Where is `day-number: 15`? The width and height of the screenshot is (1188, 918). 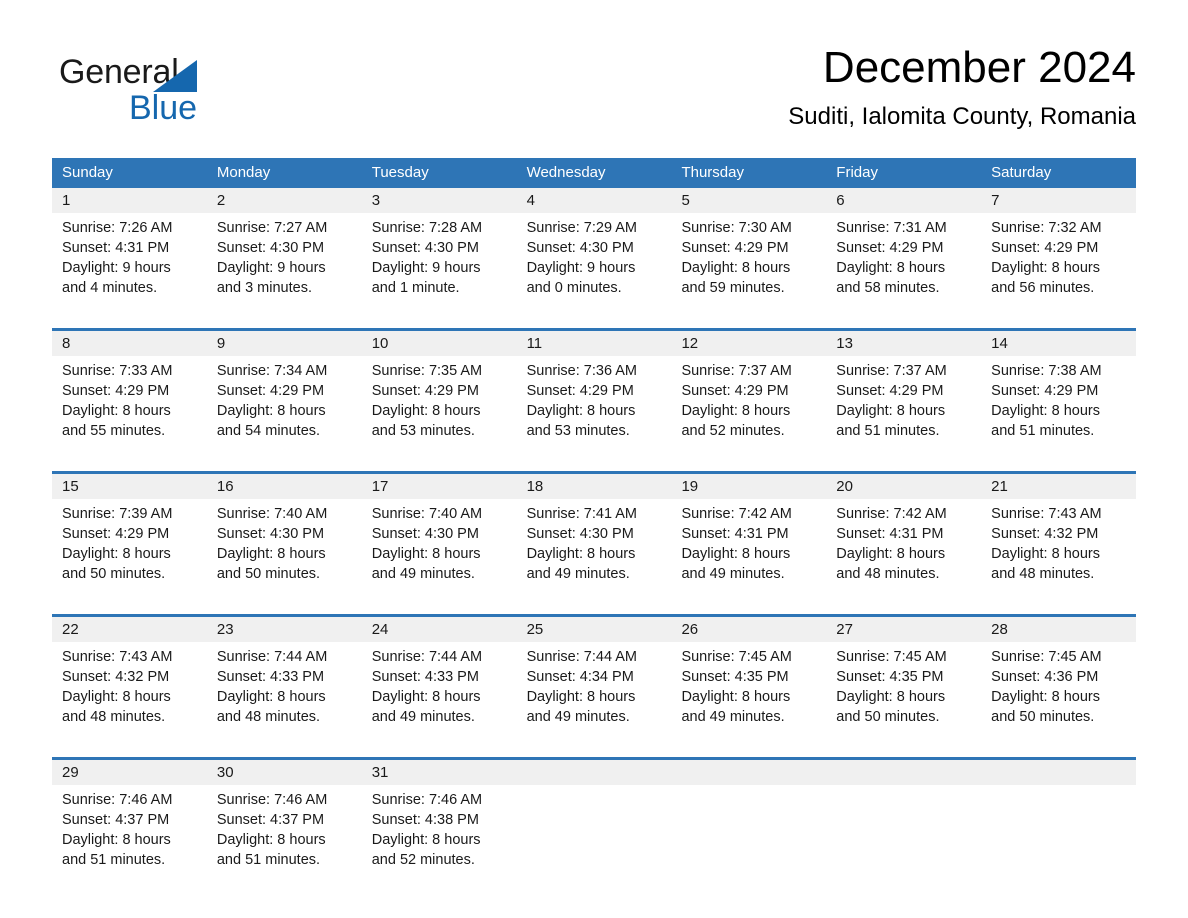 day-number: 15 is located at coordinates (129, 486).